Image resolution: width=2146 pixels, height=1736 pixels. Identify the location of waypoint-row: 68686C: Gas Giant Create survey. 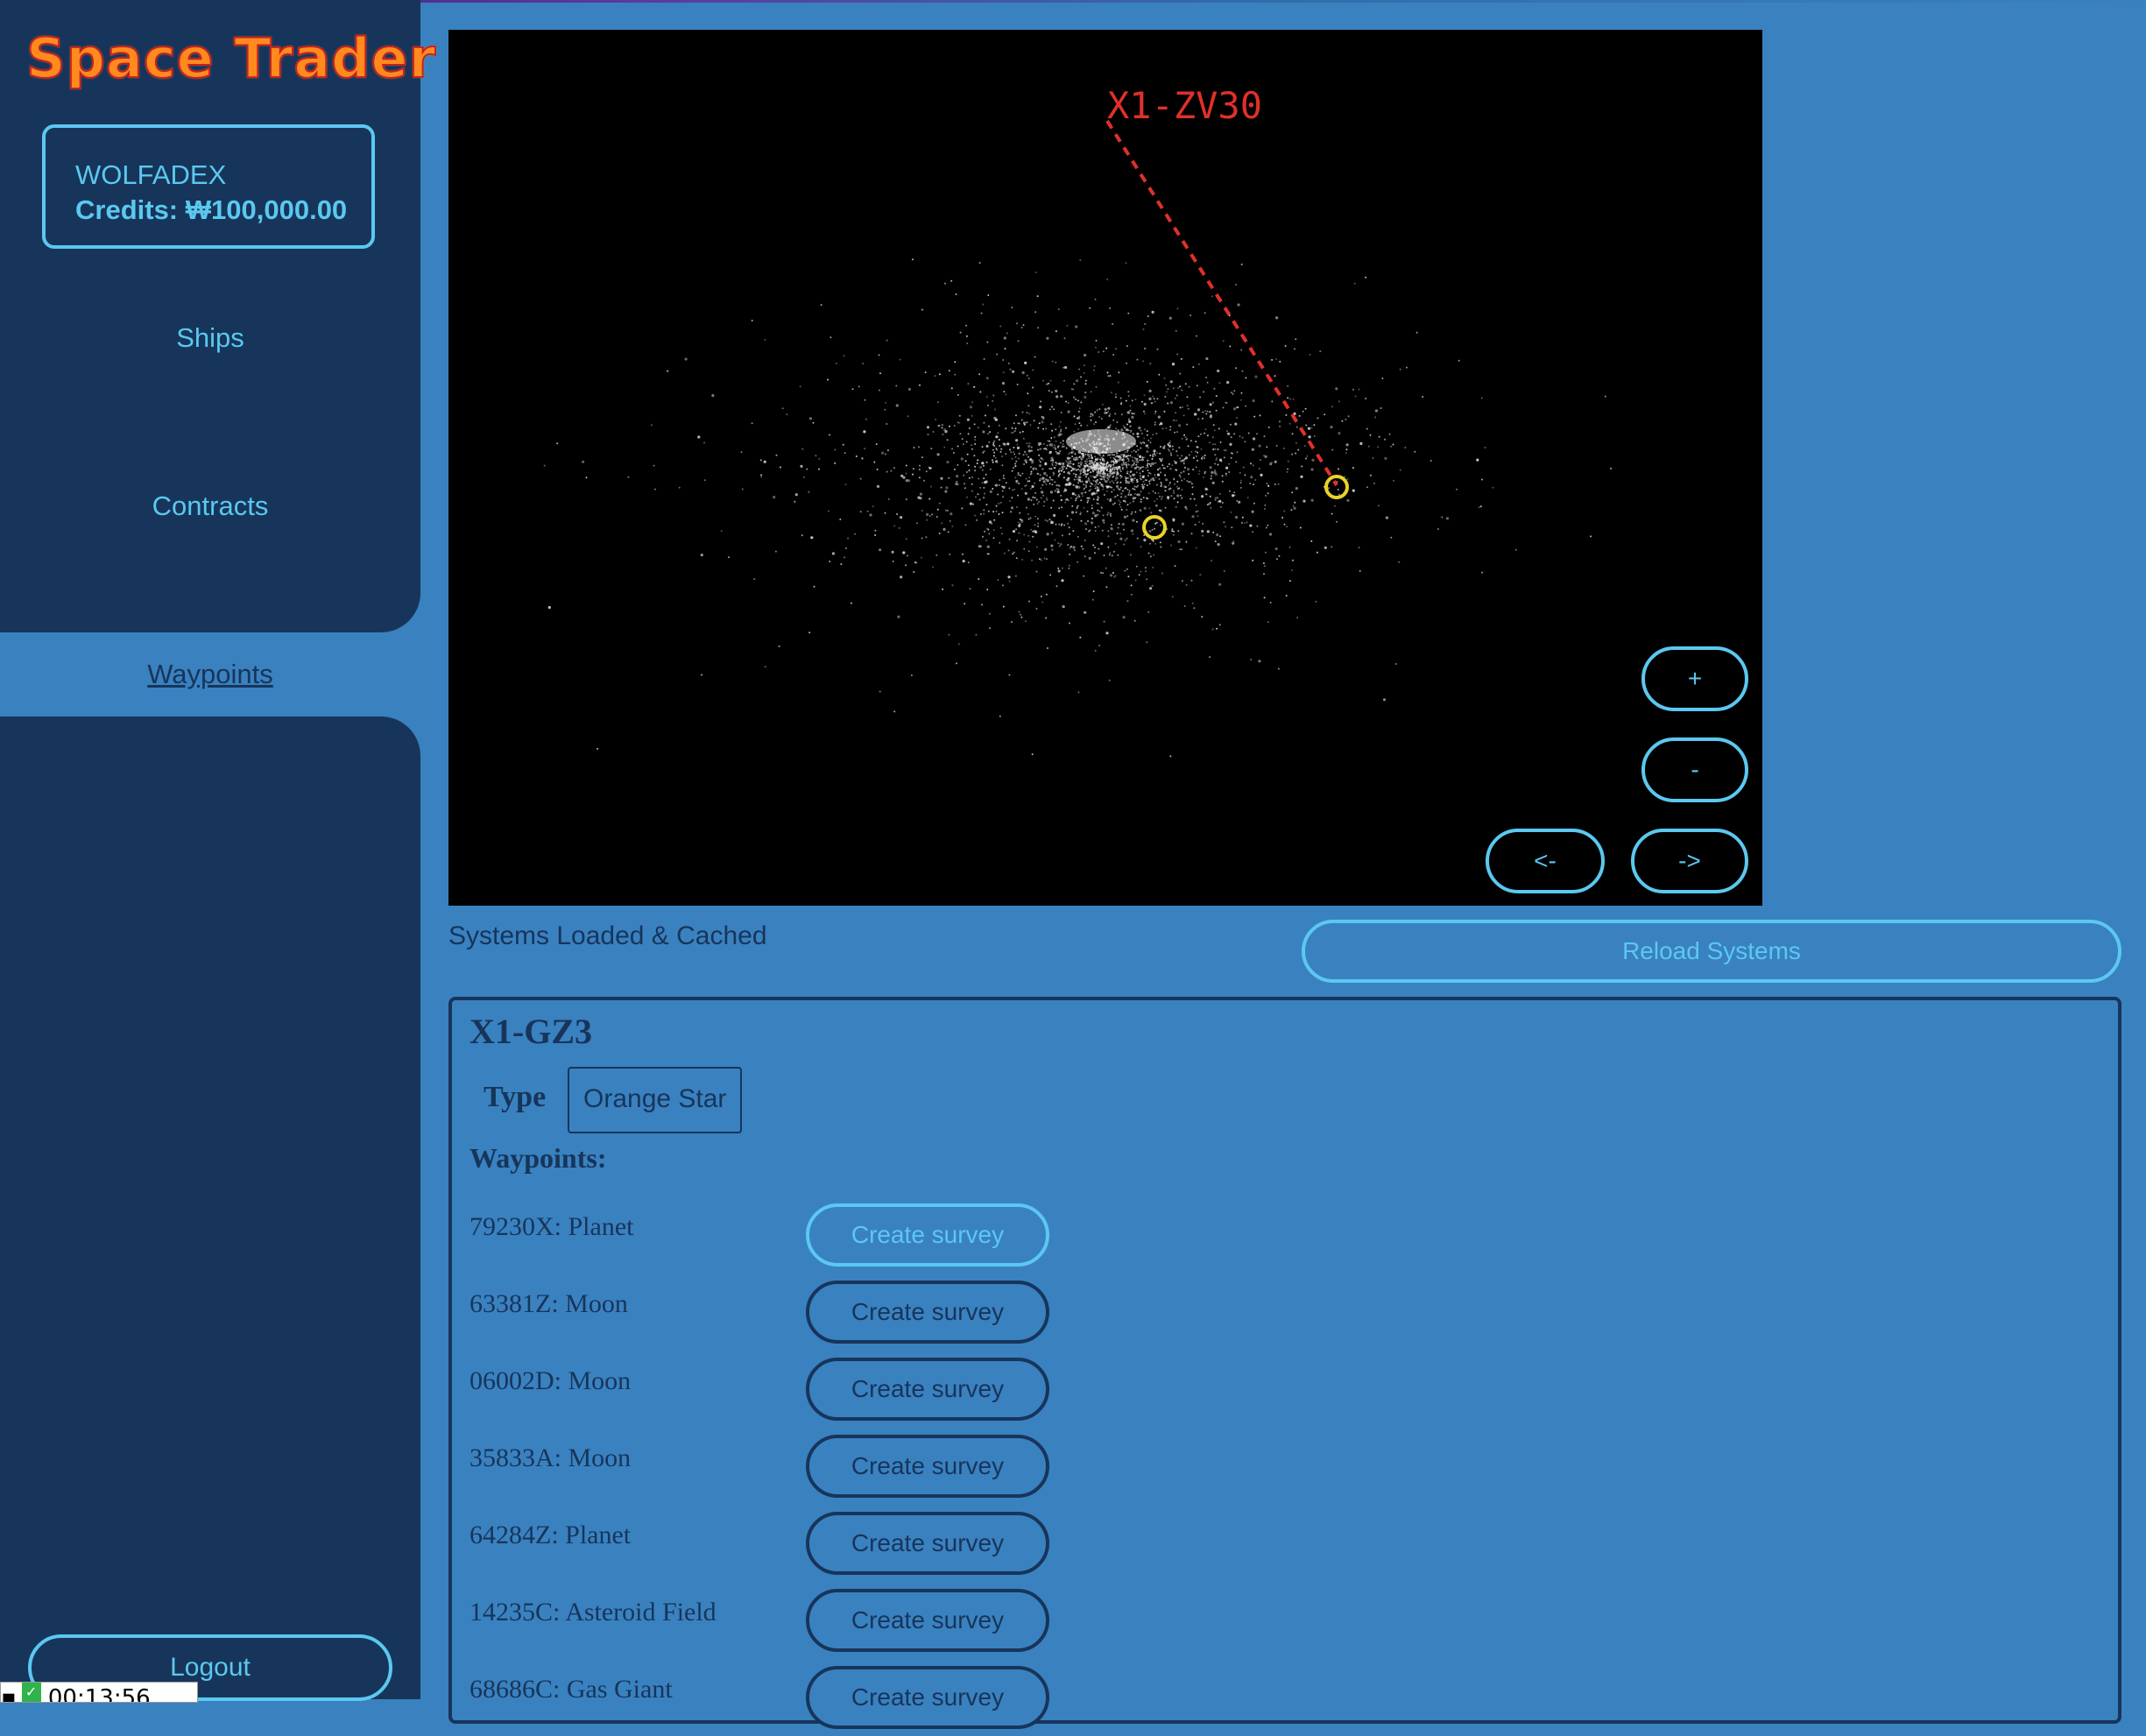
(819, 1701).